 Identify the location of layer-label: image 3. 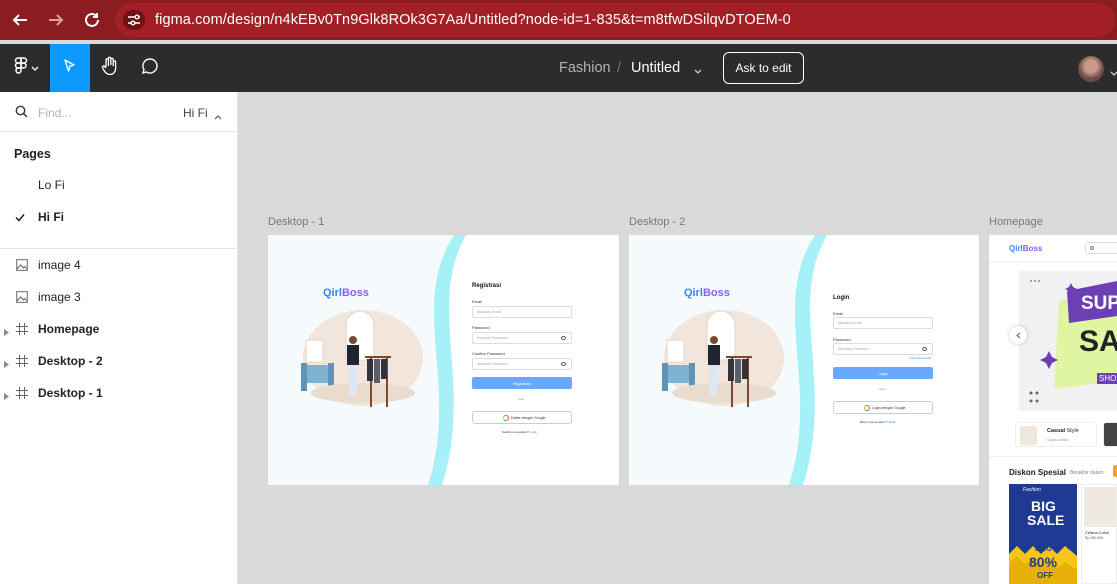
(59, 297).